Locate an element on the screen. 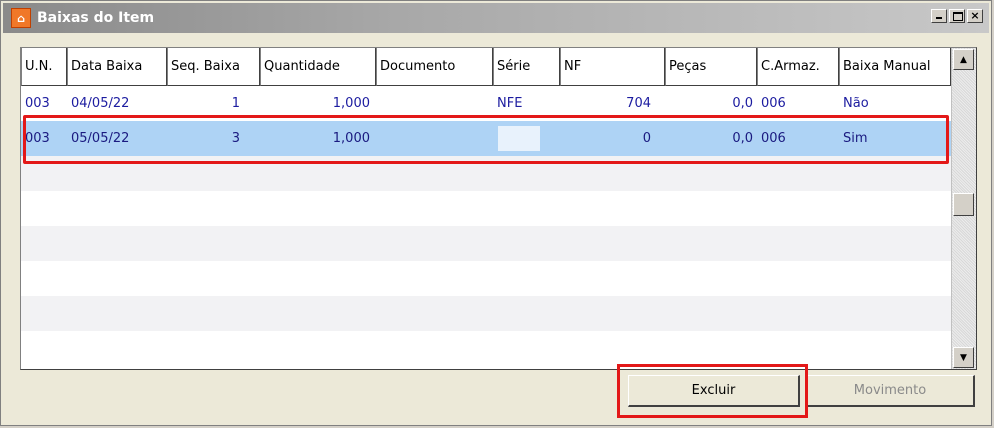  cell-data-baixa: 05/05/22 is located at coordinates (100, 138).